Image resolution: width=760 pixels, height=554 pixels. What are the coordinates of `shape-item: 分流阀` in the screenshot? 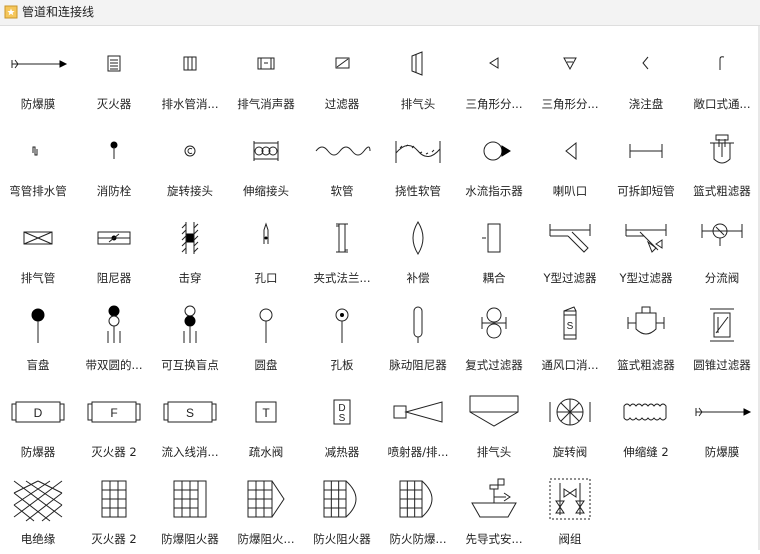 It's located at (722, 249).